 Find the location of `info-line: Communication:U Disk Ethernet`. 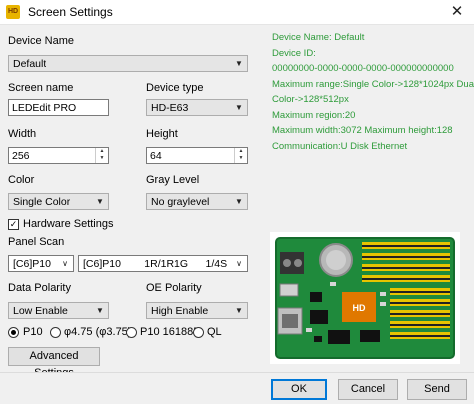

info-line: Communication:U Disk Ethernet is located at coordinates (340, 146).